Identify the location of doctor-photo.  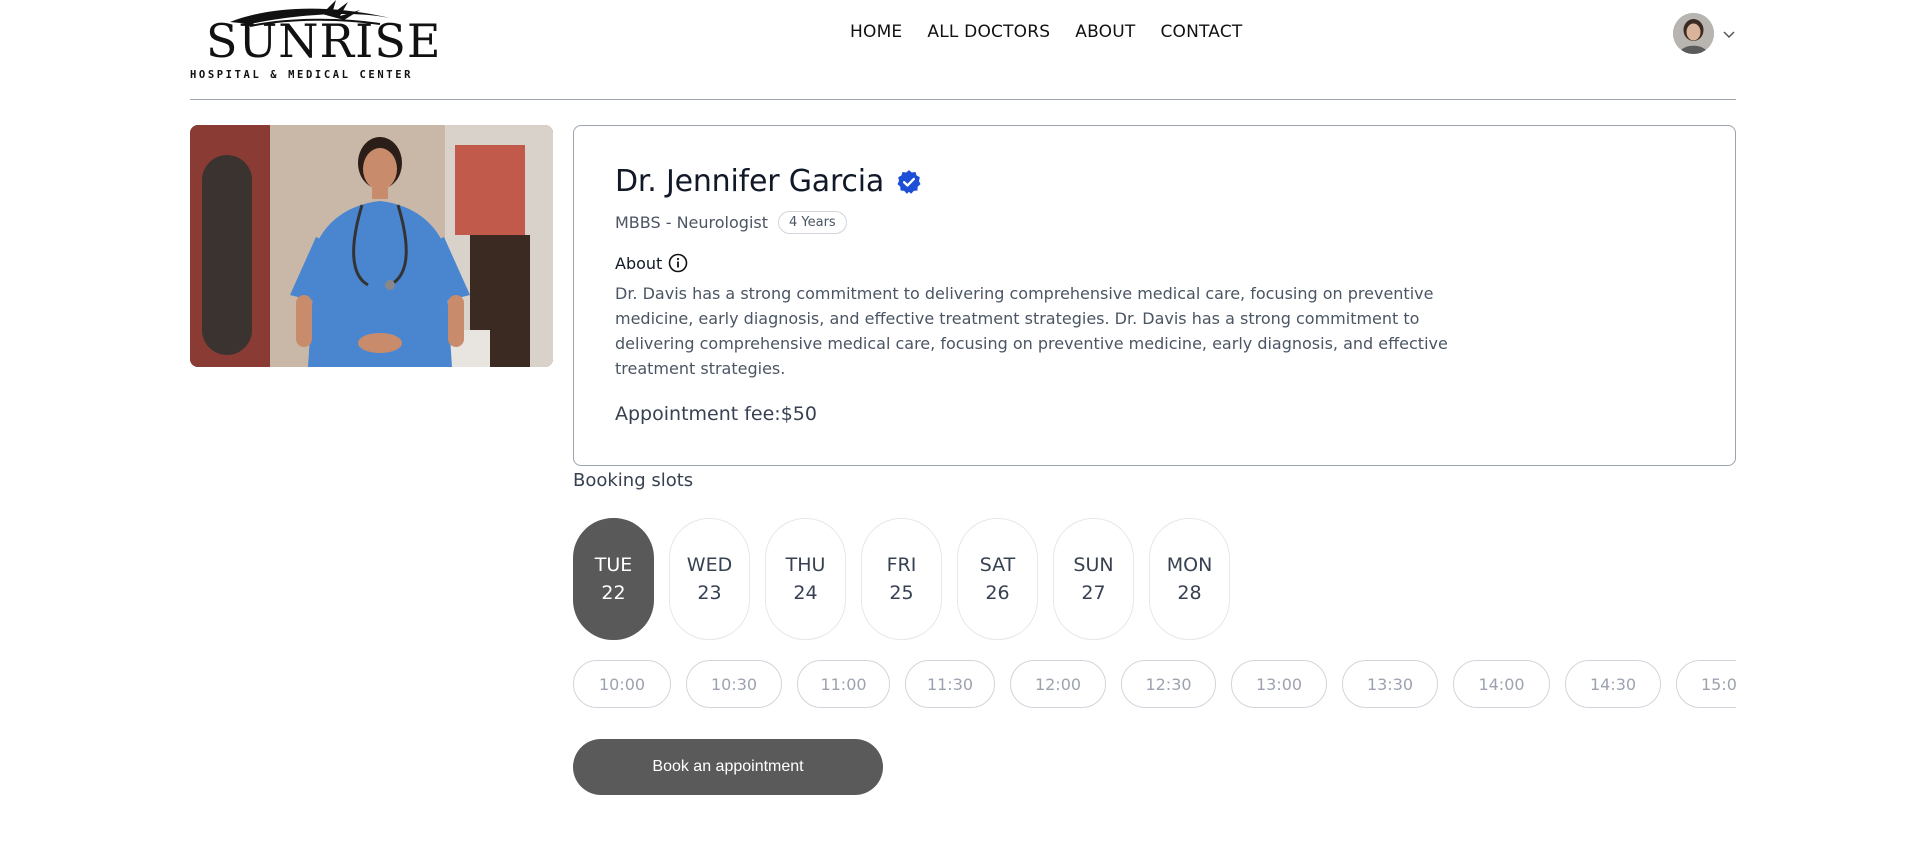
(371, 246).